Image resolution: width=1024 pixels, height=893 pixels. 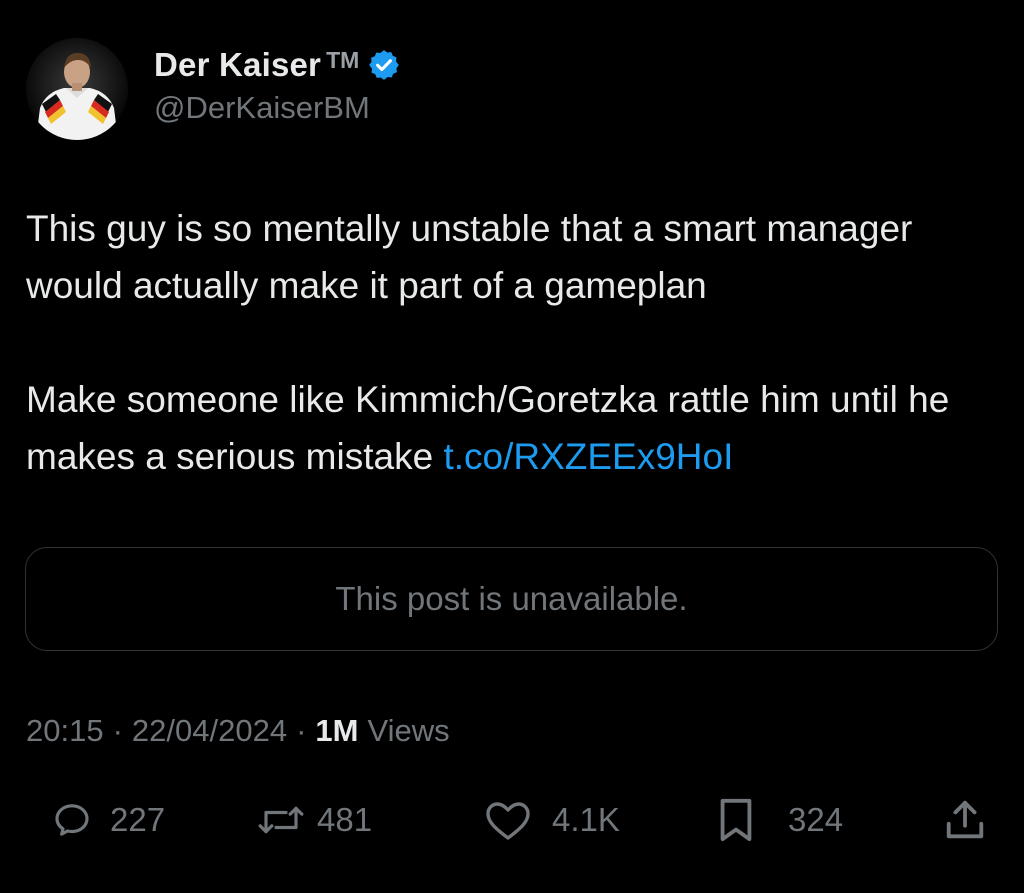 I want to click on name-row: Der Kaiser TM, so click(x=277, y=65).